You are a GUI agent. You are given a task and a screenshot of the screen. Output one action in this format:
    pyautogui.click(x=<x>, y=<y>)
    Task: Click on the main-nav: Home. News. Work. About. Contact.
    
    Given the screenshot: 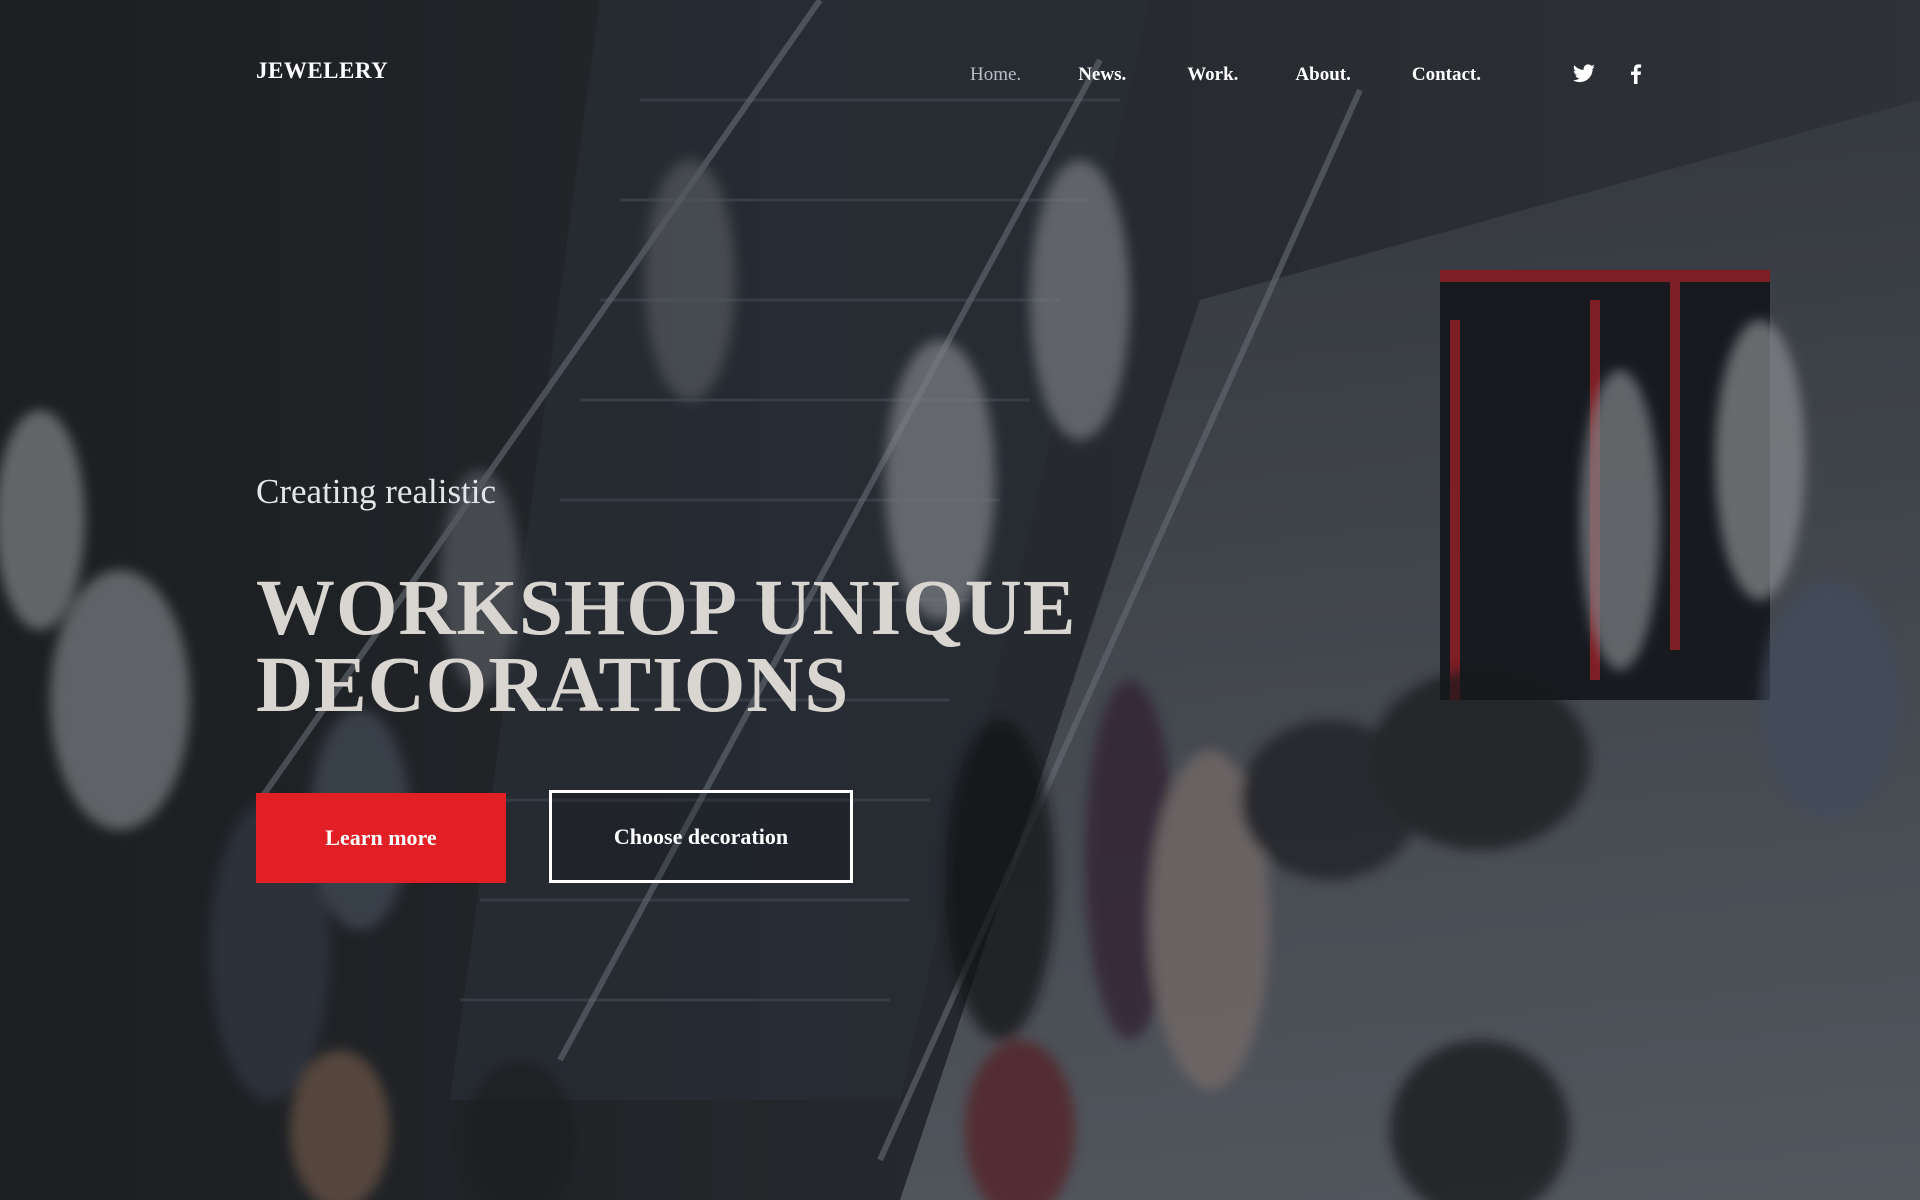 What is the action you would take?
    pyautogui.click(x=1225, y=75)
    